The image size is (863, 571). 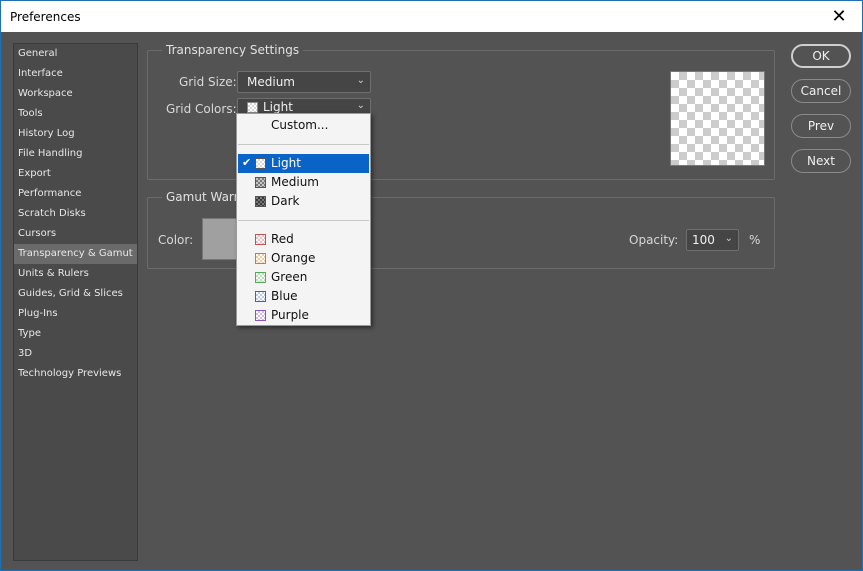 What do you see at coordinates (303, 201) in the screenshot?
I see `dropdown-item-dark: Dark` at bounding box center [303, 201].